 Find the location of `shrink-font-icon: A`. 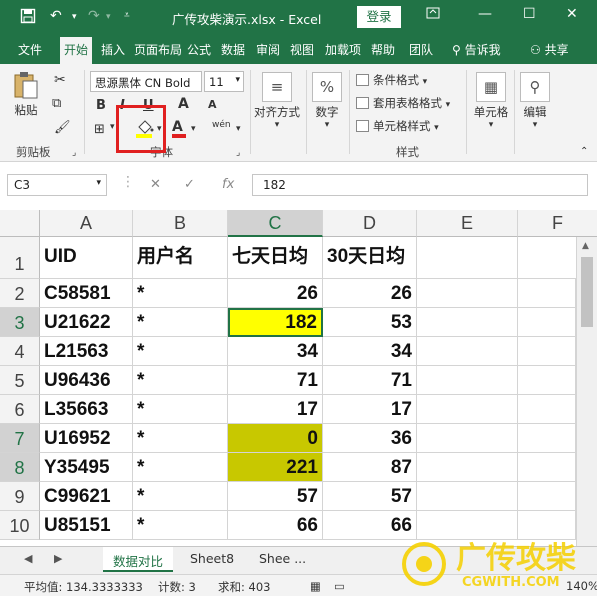

shrink-font-icon: A is located at coordinates (212, 104).